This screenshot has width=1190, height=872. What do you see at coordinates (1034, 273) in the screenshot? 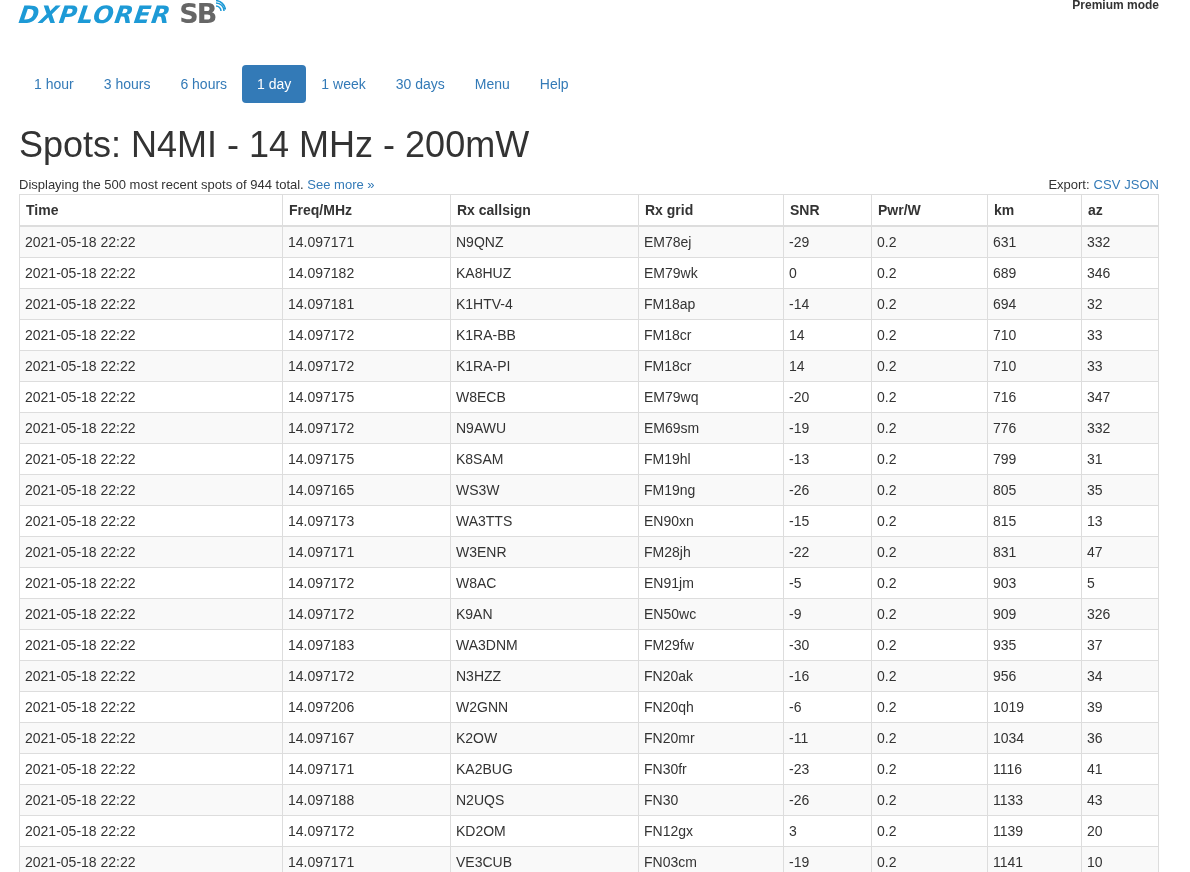
I see `table-cell: 689` at bounding box center [1034, 273].